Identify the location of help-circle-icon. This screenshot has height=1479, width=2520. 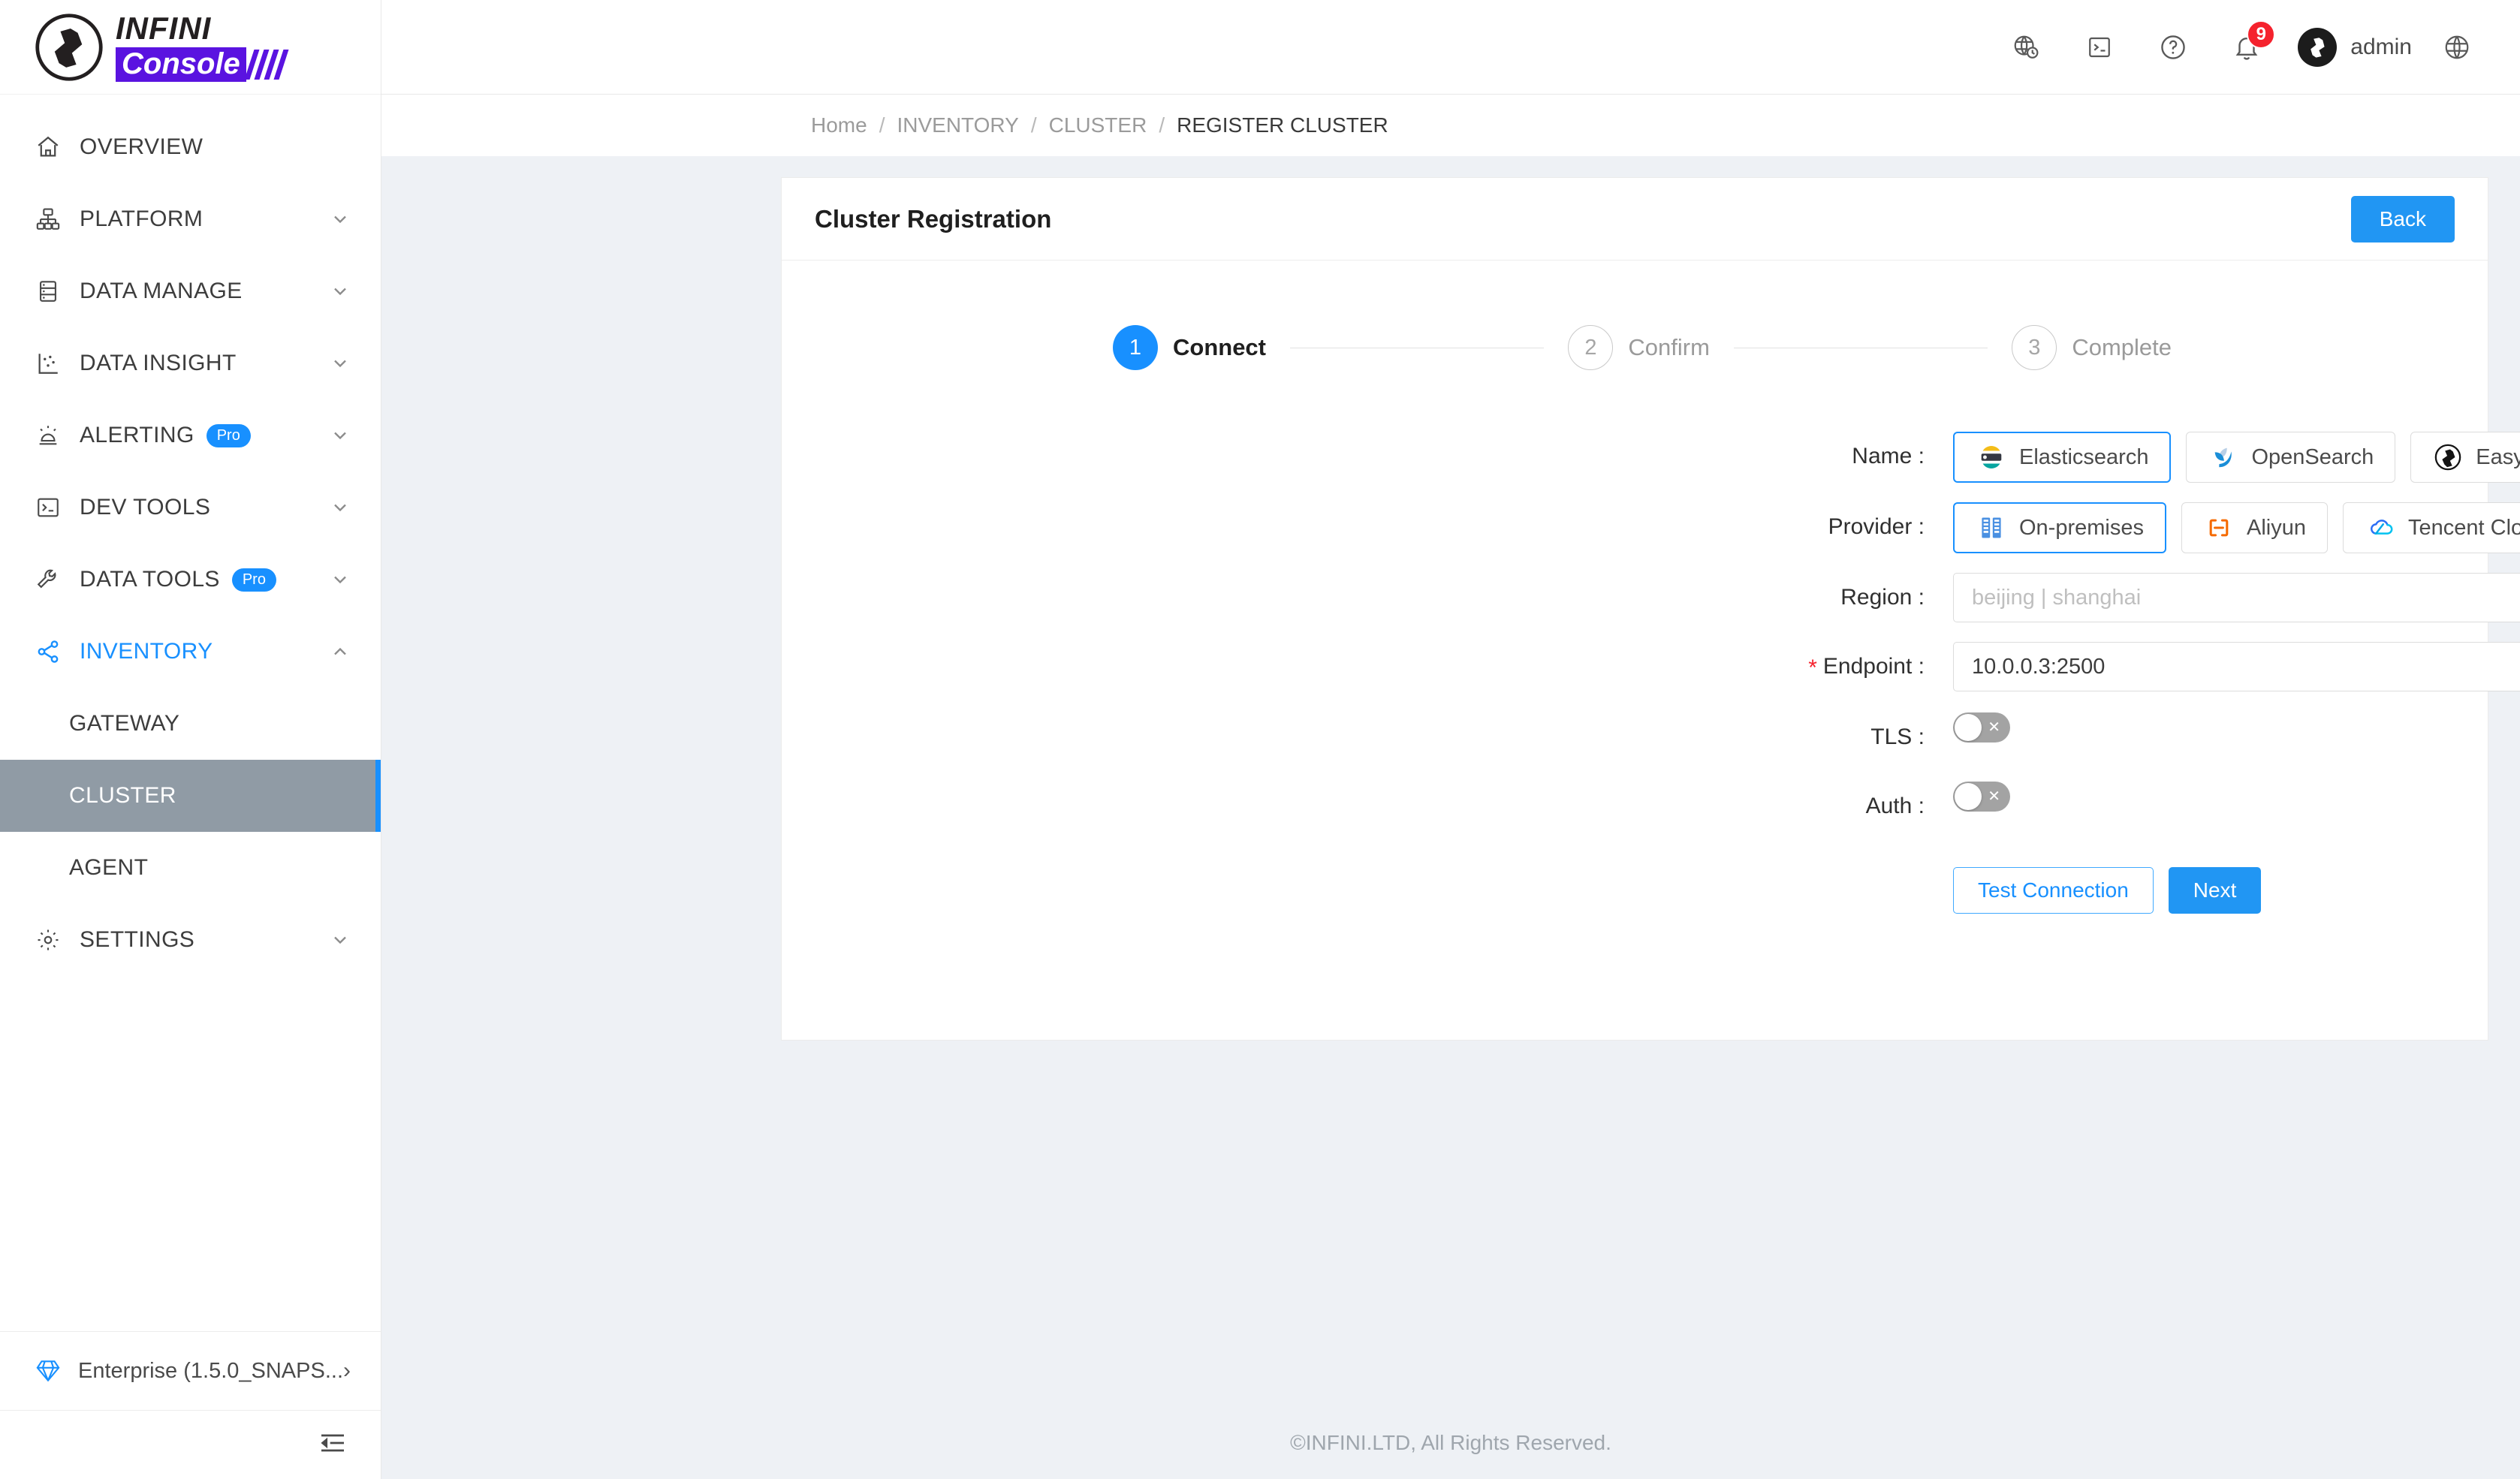
(2173, 47).